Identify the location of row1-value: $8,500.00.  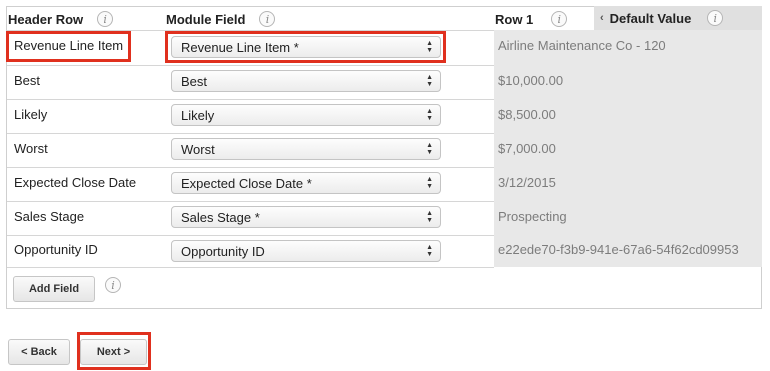
(527, 114).